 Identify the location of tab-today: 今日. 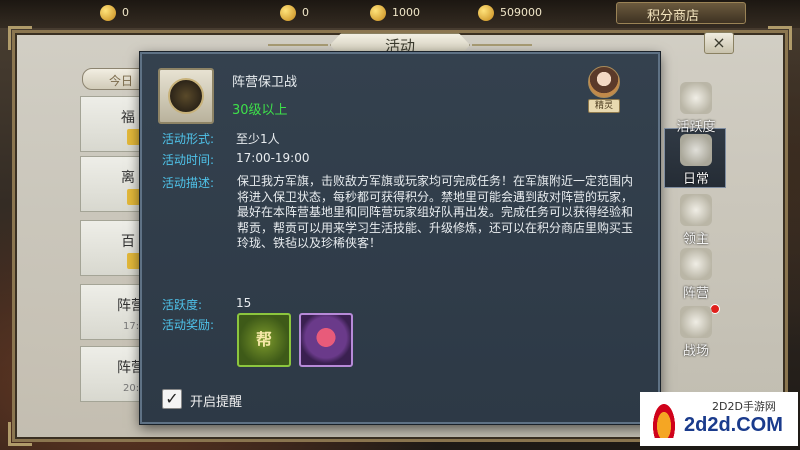
(115, 79).